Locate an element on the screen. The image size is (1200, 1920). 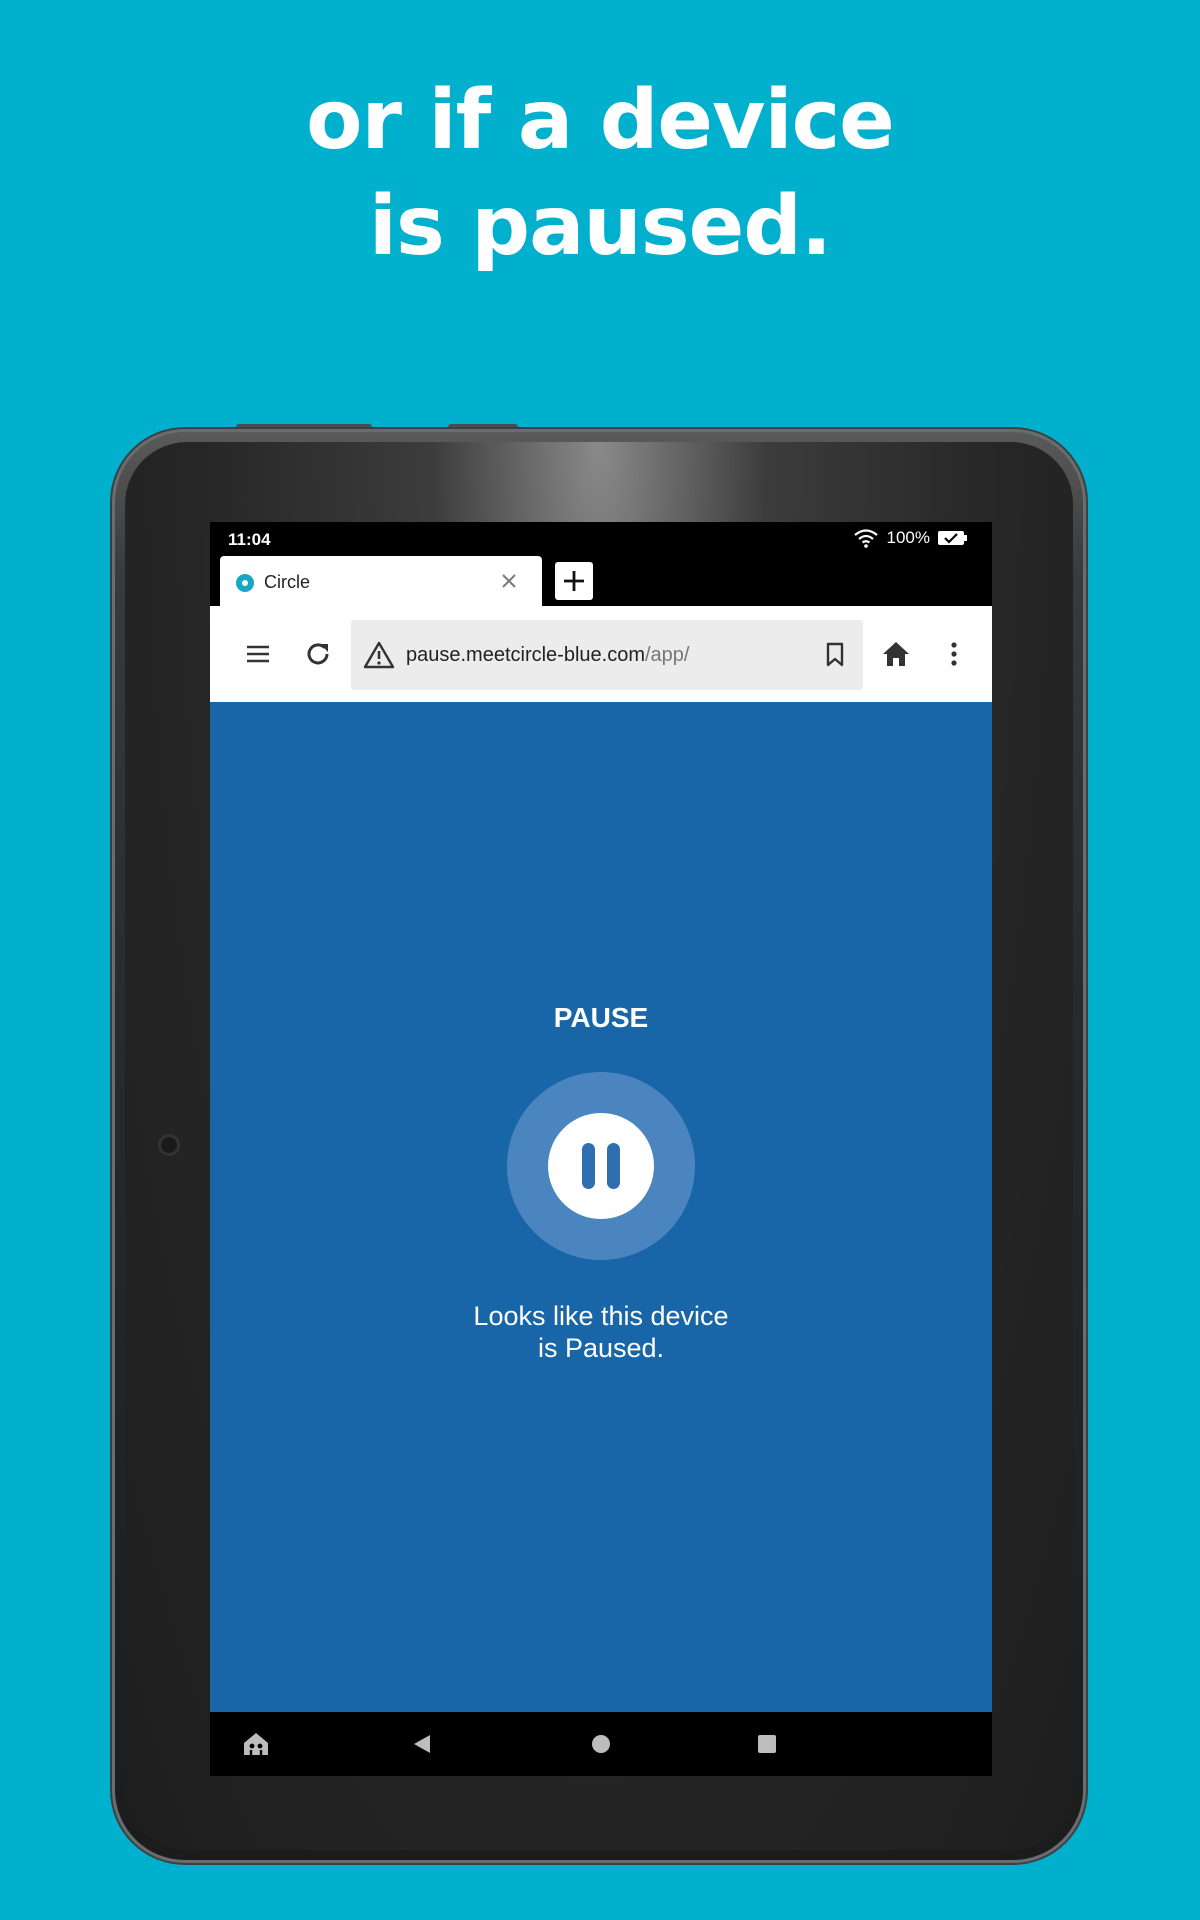
kids-home-button is located at coordinates (256, 1744).